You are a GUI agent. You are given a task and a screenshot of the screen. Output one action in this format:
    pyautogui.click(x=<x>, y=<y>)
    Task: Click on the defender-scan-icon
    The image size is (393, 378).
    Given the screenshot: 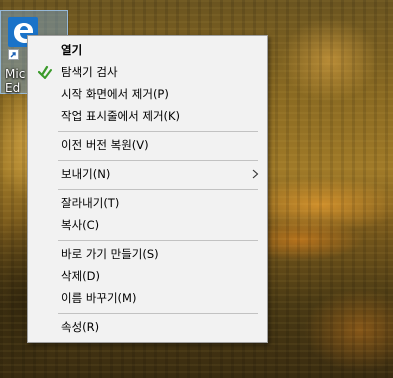 What is the action you would take?
    pyautogui.click(x=45, y=72)
    